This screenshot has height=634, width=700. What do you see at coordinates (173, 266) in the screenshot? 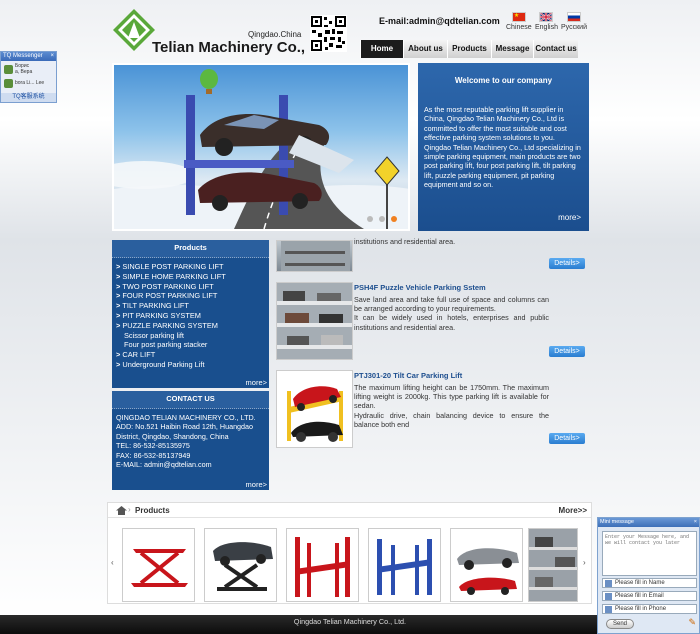
I see `products-sidebar-item-label: SINGLE POST PARKING LIFT` at bounding box center [173, 266].